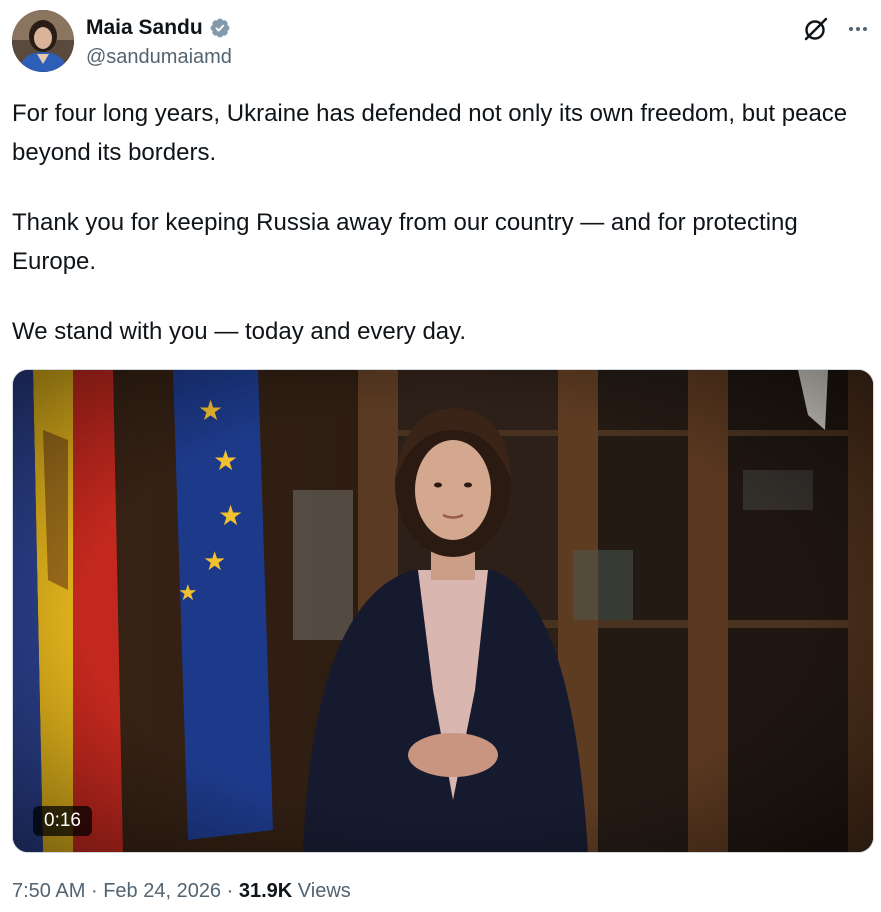 The image size is (881, 912). I want to click on tweet-paragraph: We stand with you — today and every day., so click(239, 331).